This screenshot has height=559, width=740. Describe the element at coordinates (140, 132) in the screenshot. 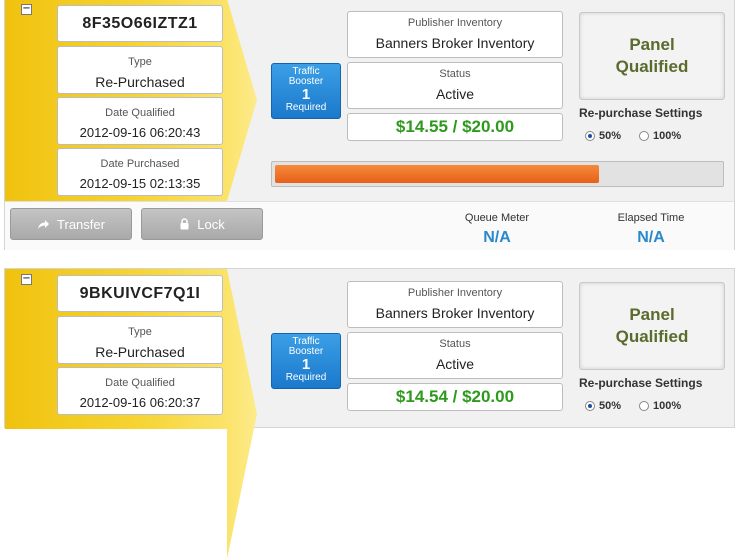

I see `date-qualified-value: 2012-09-16 06:20:43` at that location.